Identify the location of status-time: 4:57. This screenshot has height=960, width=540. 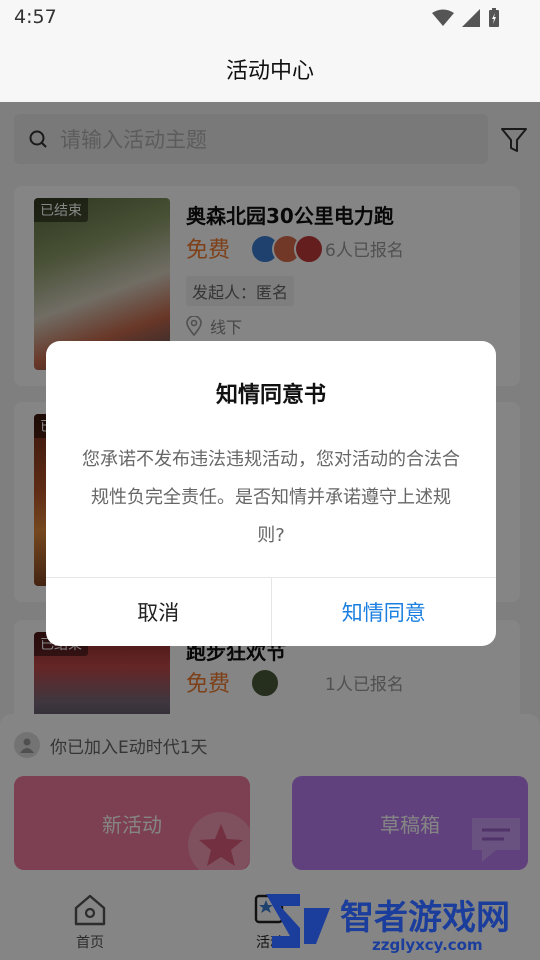
(35, 17).